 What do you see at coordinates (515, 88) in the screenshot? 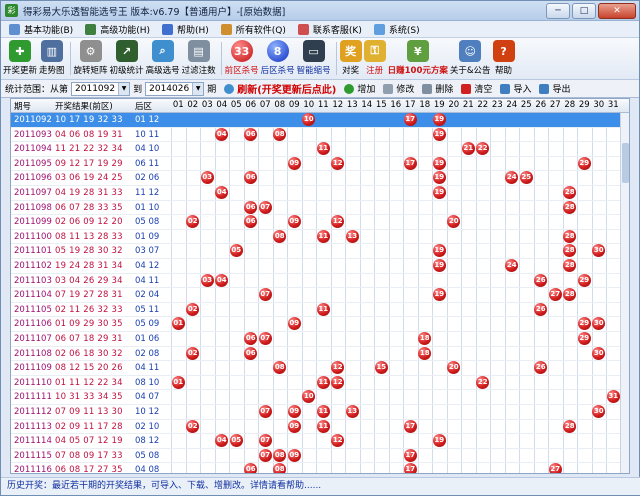
I see `import-button: 导入` at bounding box center [515, 88].